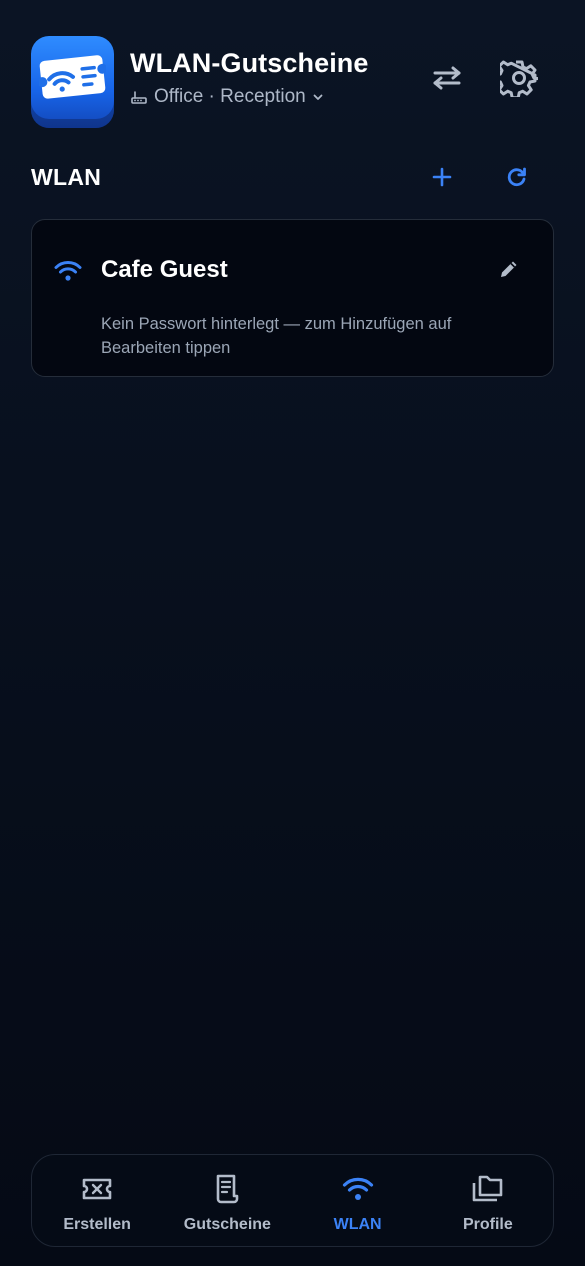 Image resolution: width=585 pixels, height=1266 pixels. I want to click on nav-item-erstellen: Erstellen, so click(97, 1200).